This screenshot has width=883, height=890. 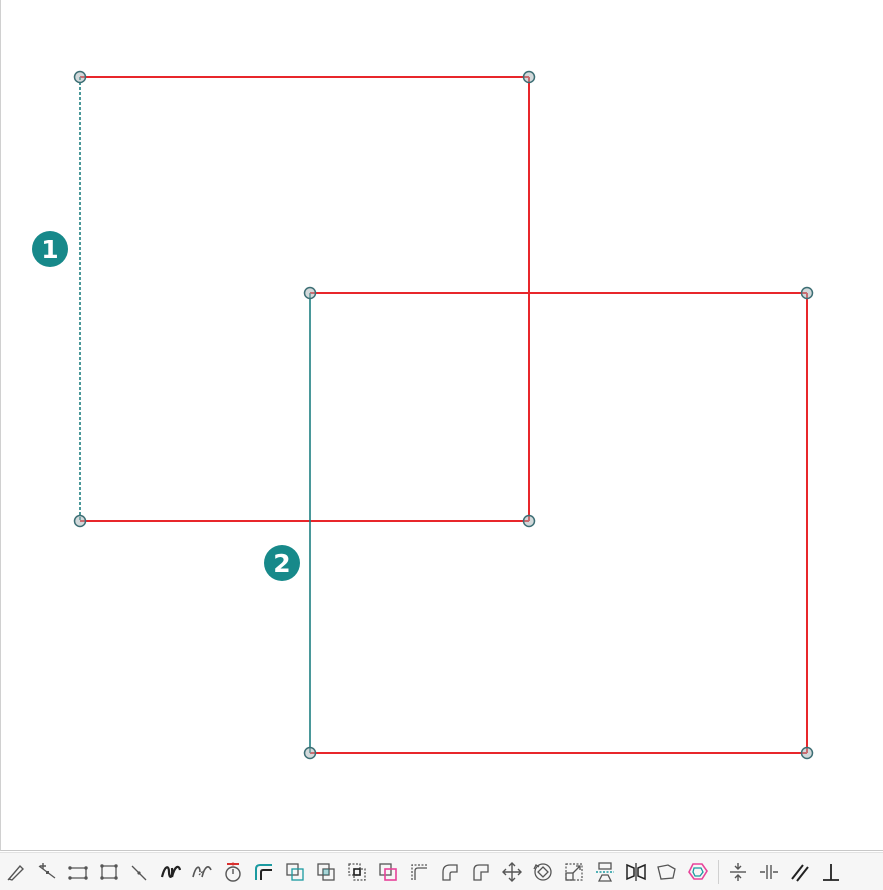 I want to click on chamfer-corner-icon, so click(x=481, y=872).